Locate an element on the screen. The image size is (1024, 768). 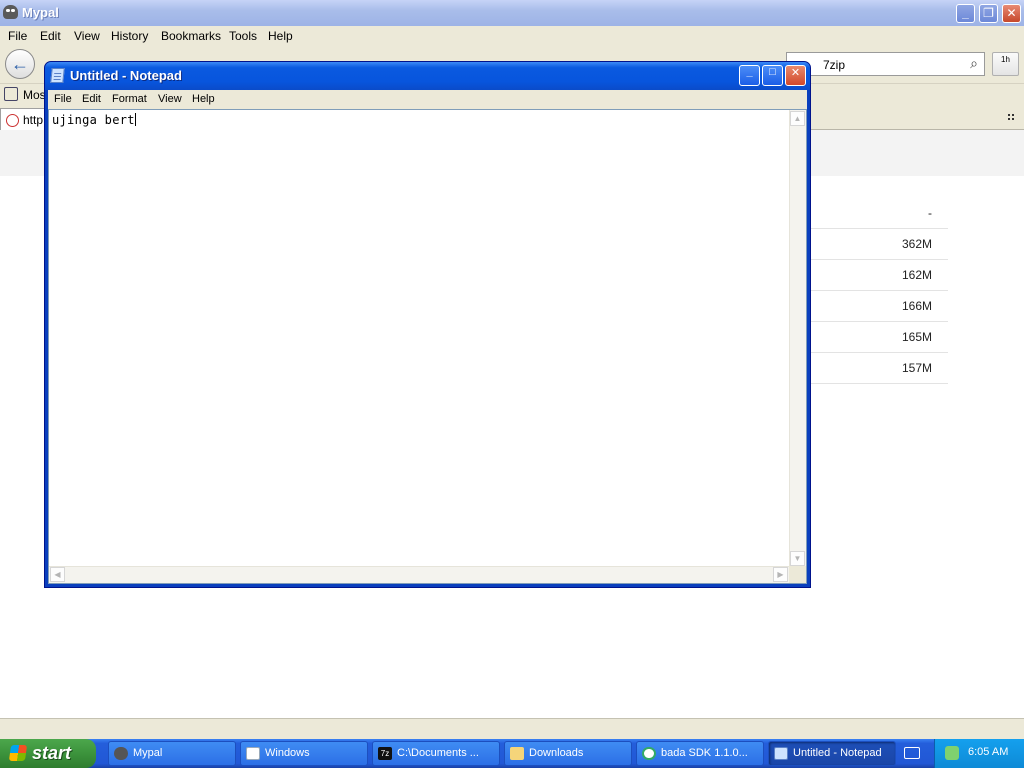
taskbar-label: Downloads is located at coordinates (556, 753).